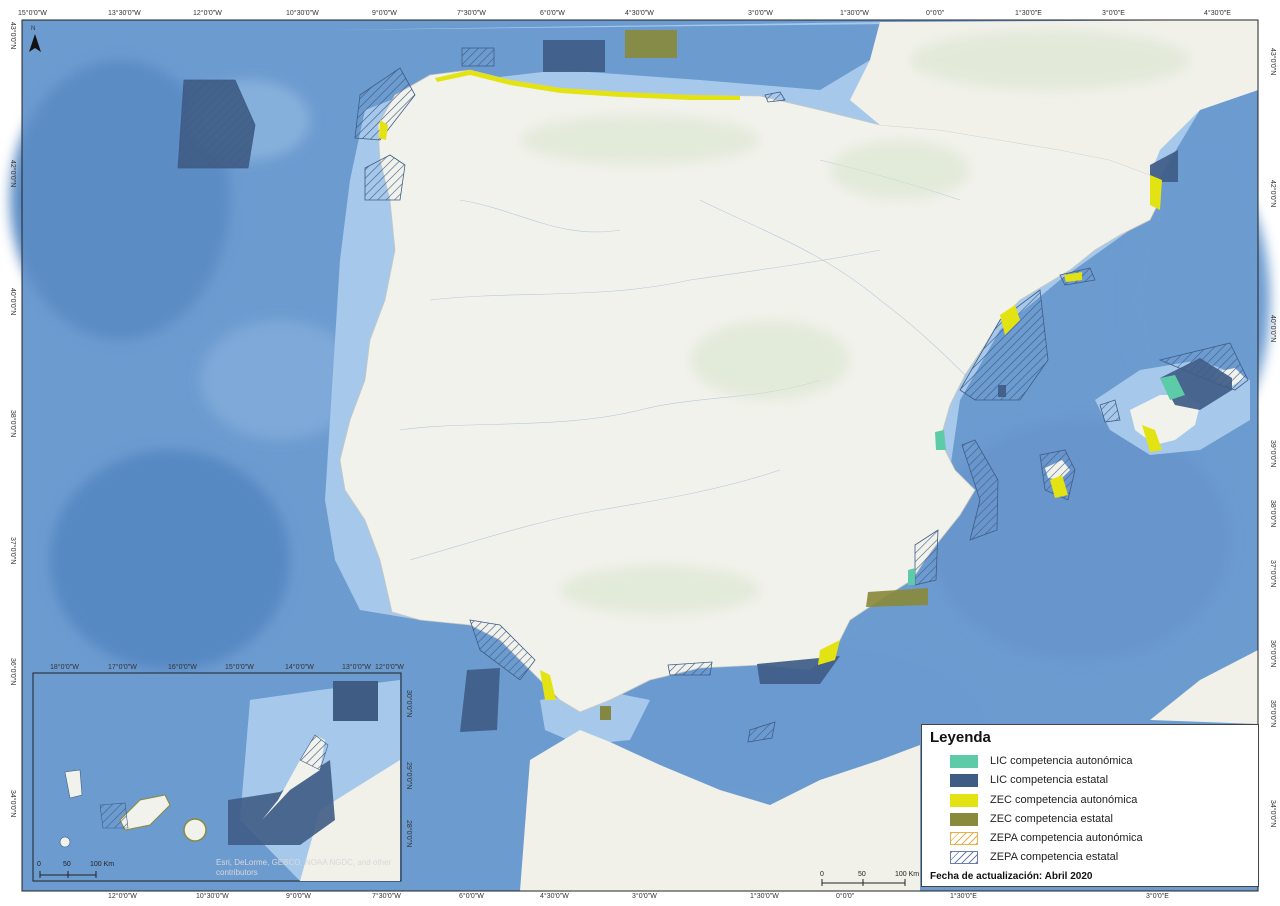  What do you see at coordinates (408, 704) in the screenshot?
I see `inset-right-tick-label: 30°0'0"N` at bounding box center [408, 704].